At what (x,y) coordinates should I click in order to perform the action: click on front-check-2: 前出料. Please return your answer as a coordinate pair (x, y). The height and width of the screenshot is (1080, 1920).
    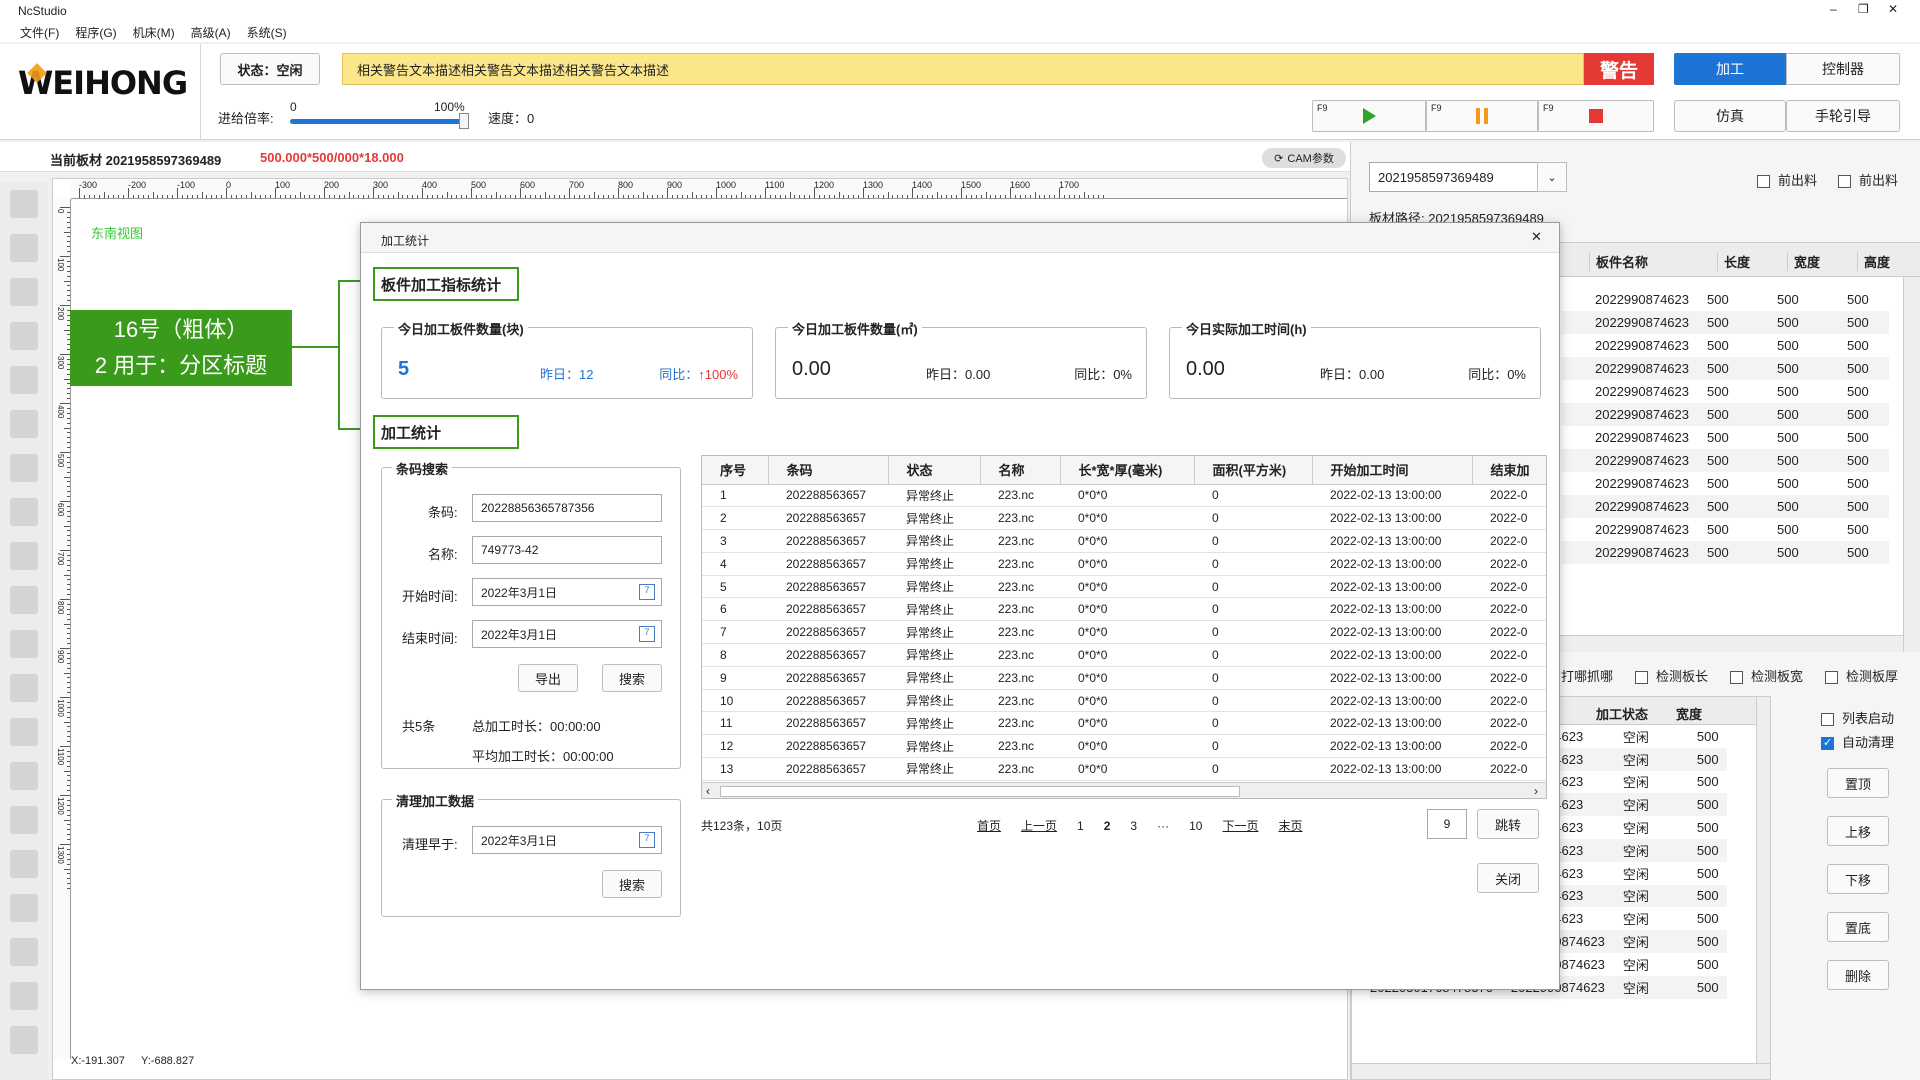
    Looking at the image, I should click on (1868, 179).